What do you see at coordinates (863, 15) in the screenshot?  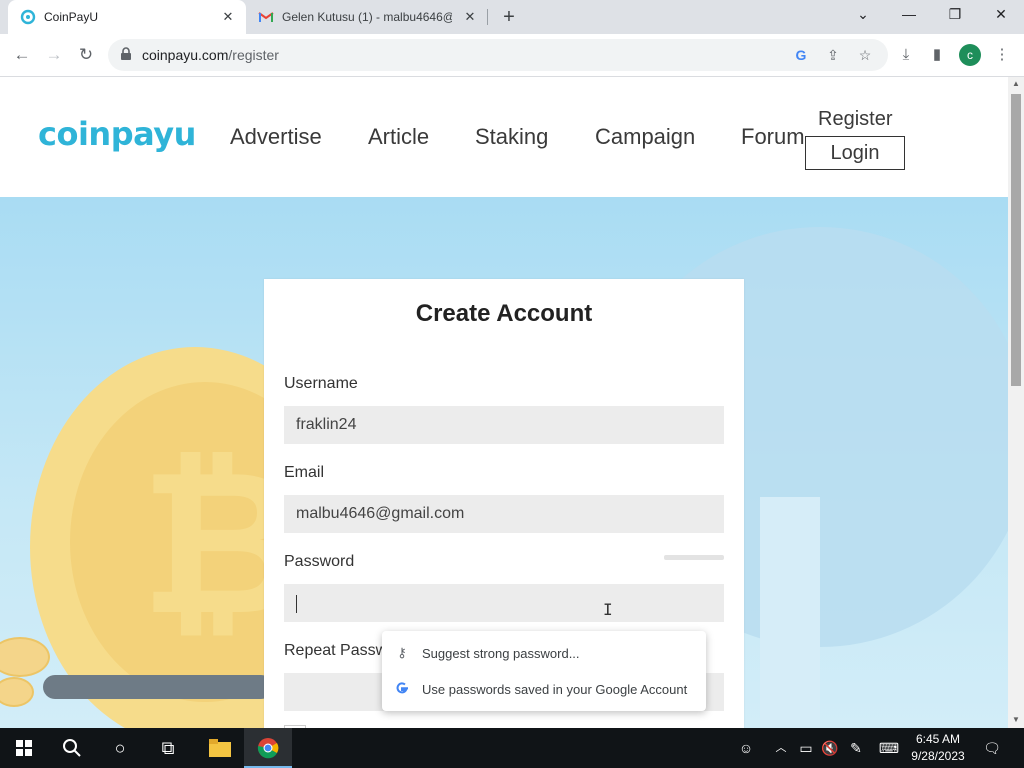 I see `tab-search-button: ⌄` at bounding box center [863, 15].